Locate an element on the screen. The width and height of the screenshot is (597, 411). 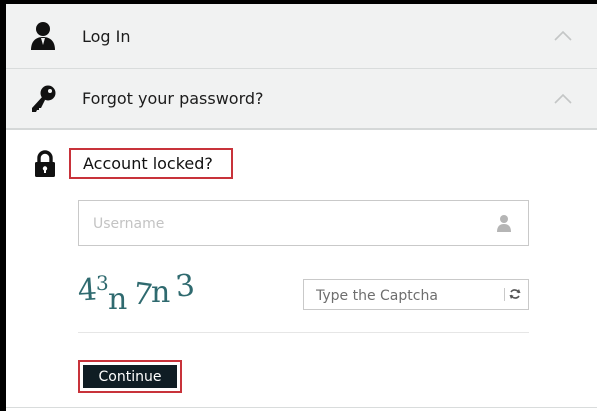
lock-icon is located at coordinates (45, 163).